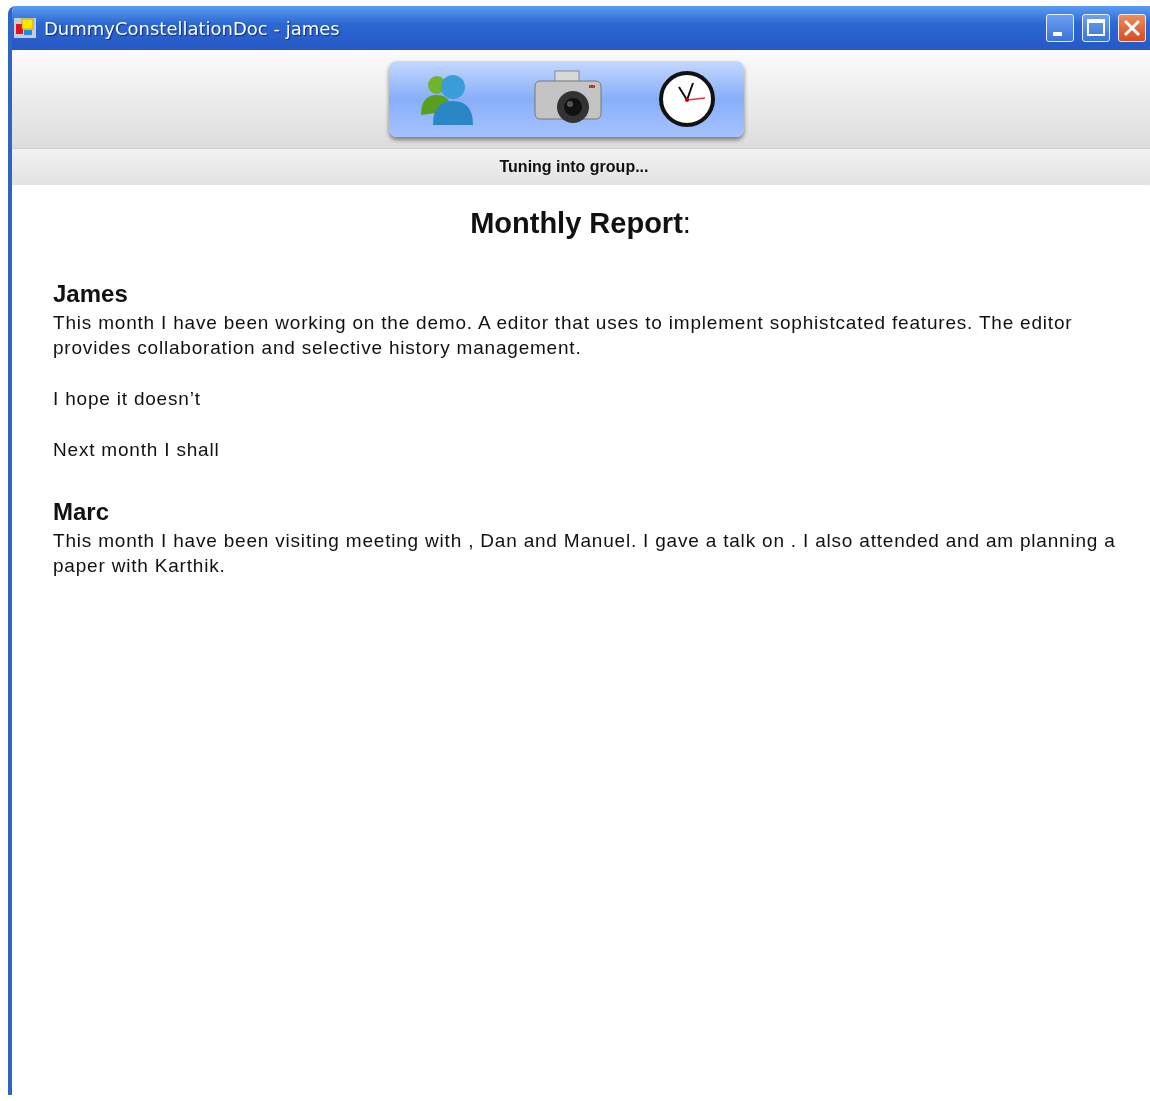 This screenshot has width=1150, height=1101. I want to click on window-title: DummyConstellationDoc - james, so click(192, 28).